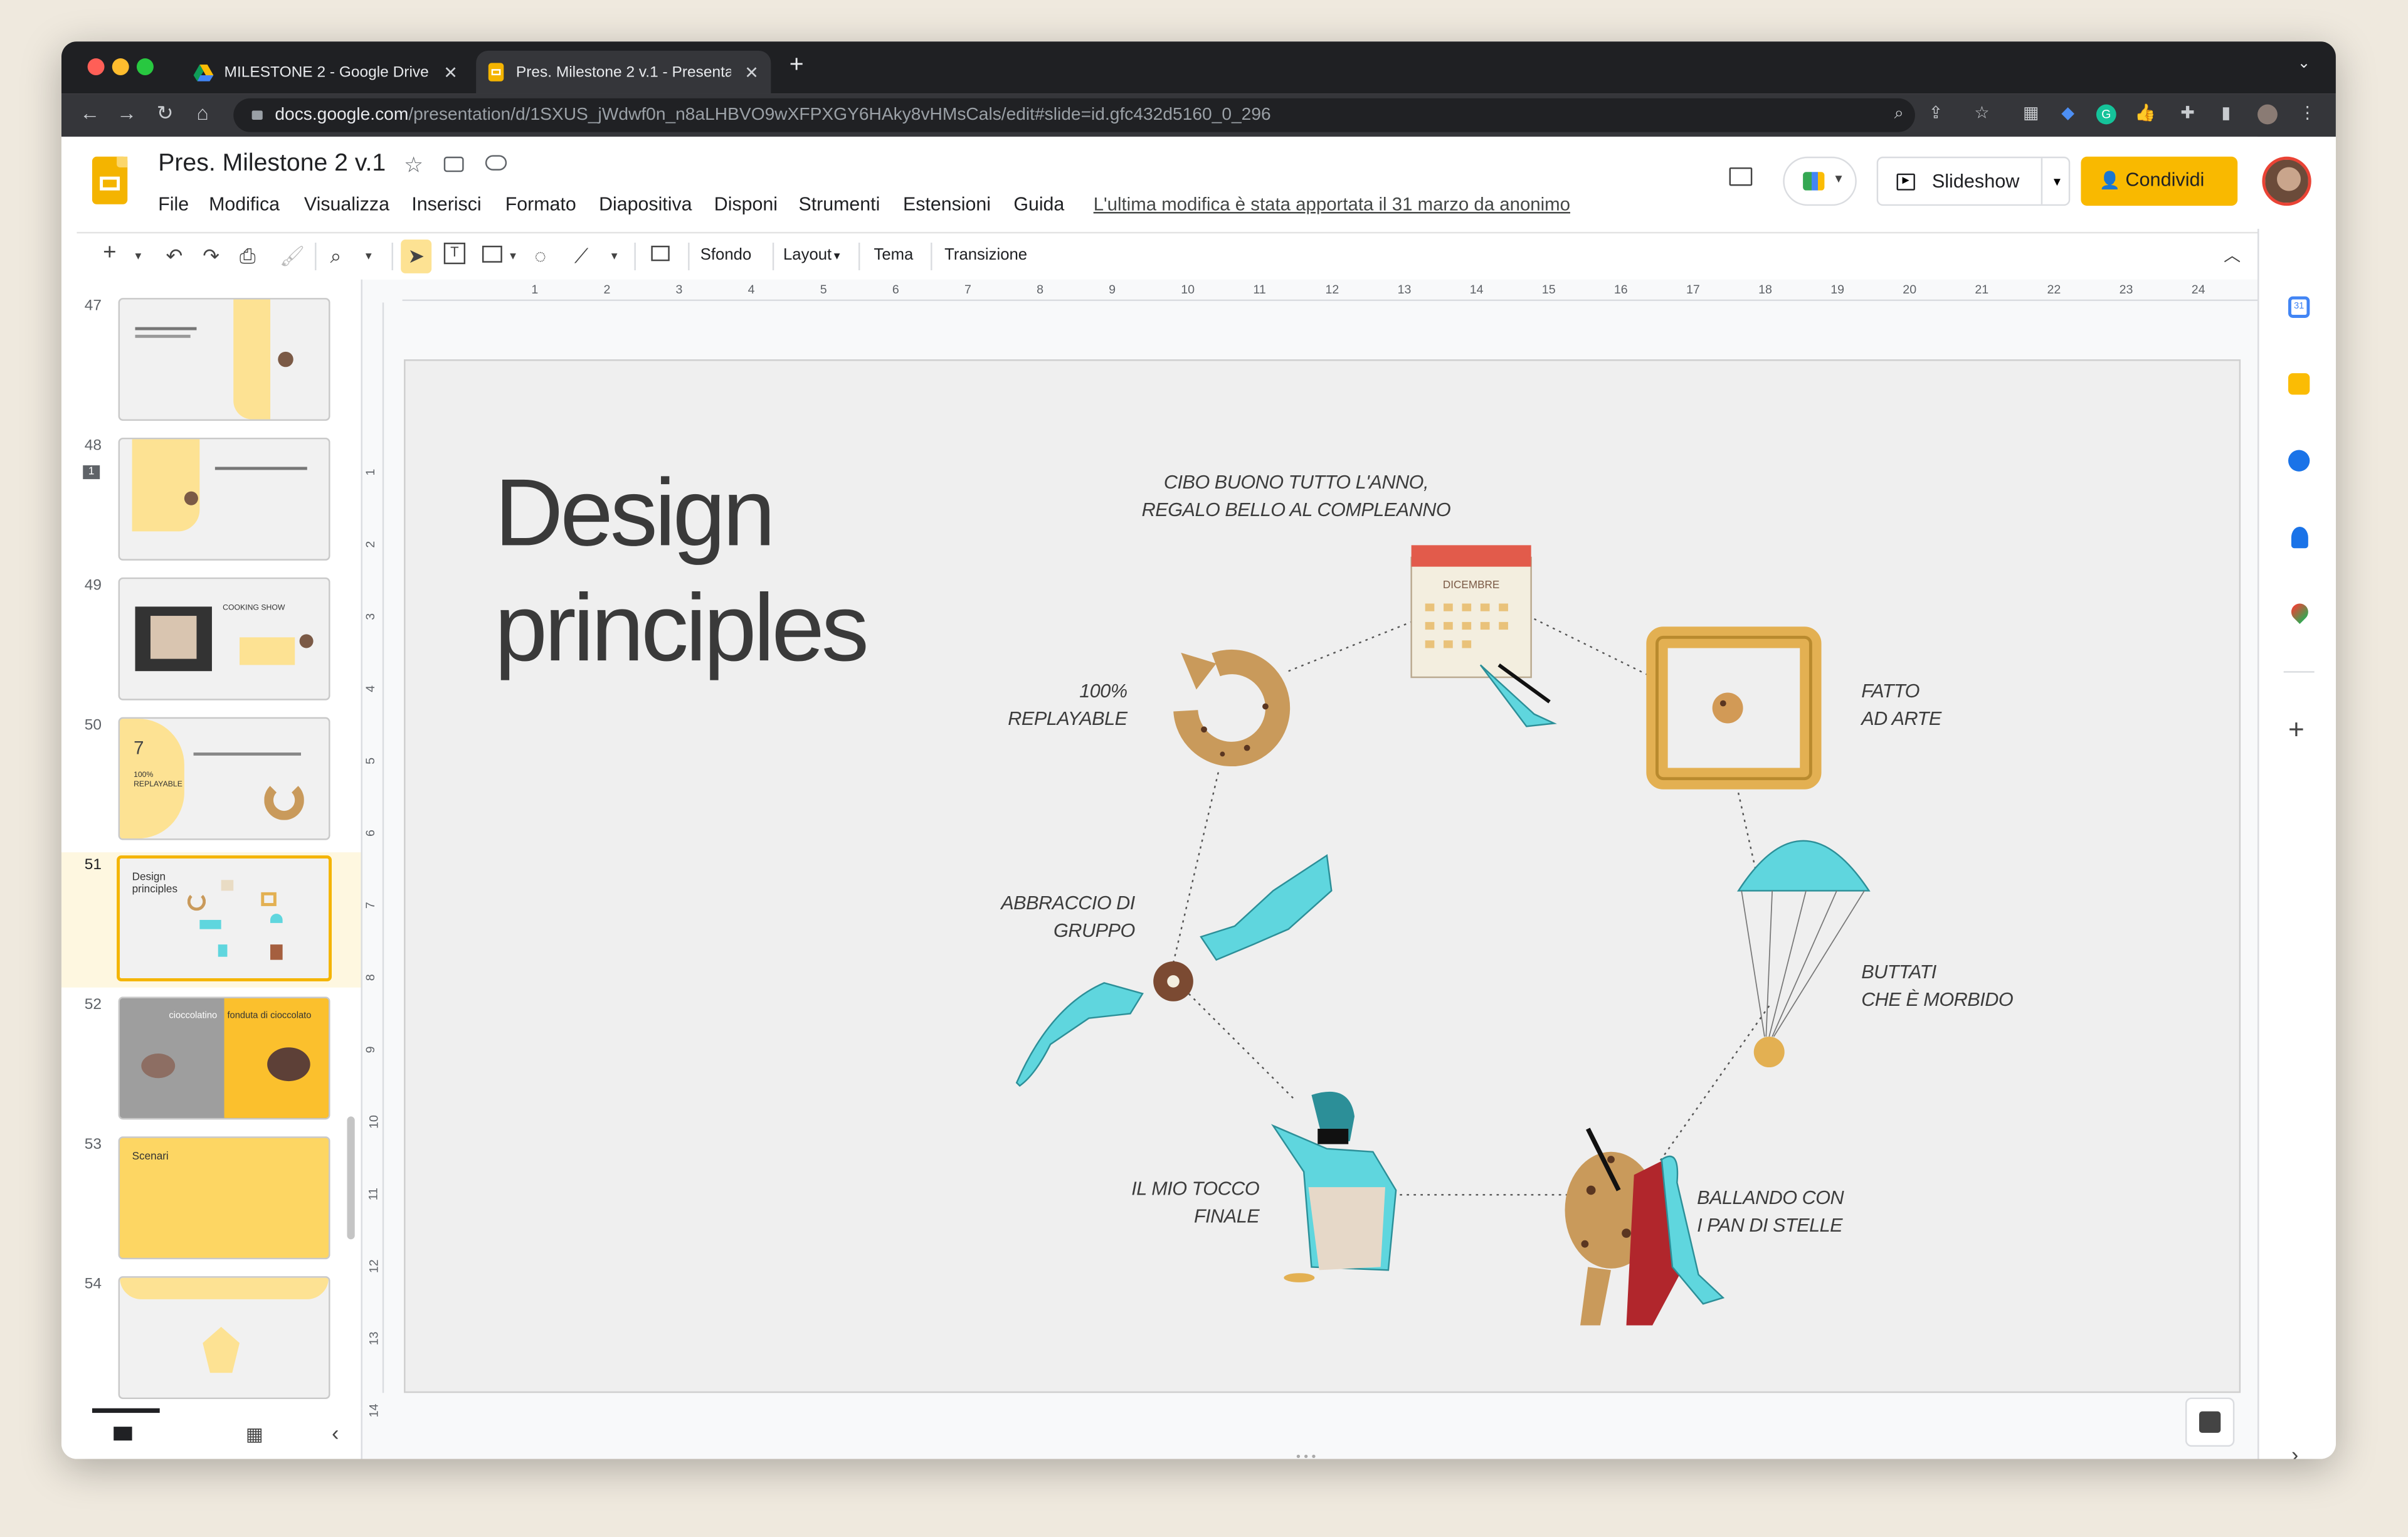  What do you see at coordinates (2226, 115) in the screenshot?
I see `sidebar-toggle-icon: ▮` at bounding box center [2226, 115].